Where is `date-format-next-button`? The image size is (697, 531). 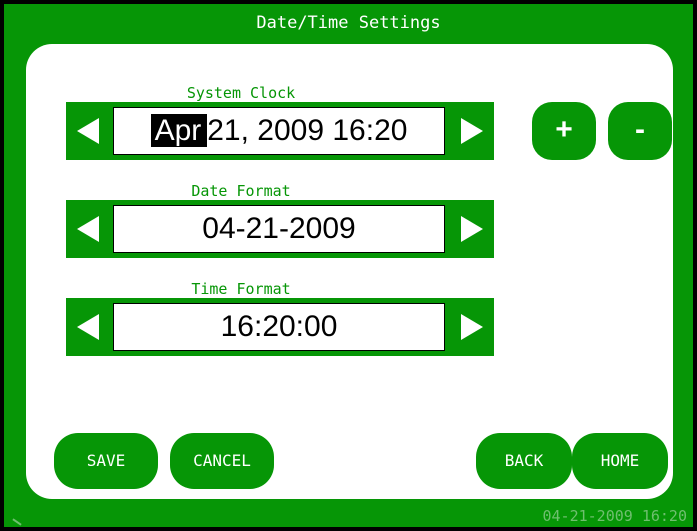
date-format-next-button is located at coordinates (472, 229).